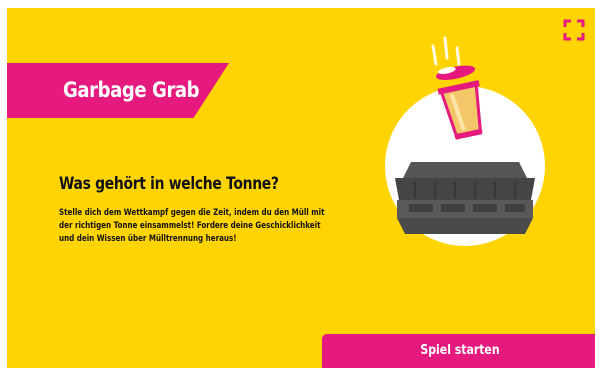 The image size is (601, 376). Describe the element at coordinates (465, 198) in the screenshot. I see `garbage-bin-icon` at that location.